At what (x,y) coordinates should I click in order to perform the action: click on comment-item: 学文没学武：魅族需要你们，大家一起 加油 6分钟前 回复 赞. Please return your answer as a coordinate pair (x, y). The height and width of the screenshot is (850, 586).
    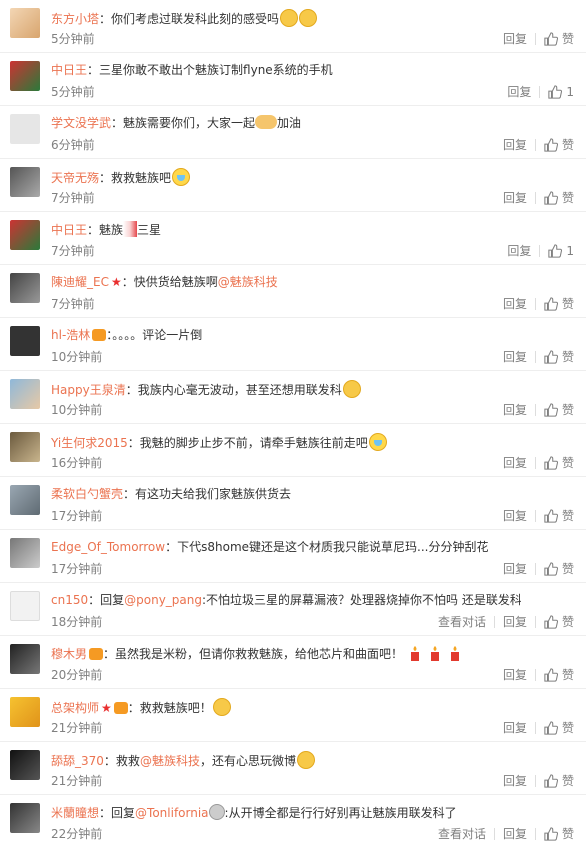
    Looking at the image, I should click on (293, 132).